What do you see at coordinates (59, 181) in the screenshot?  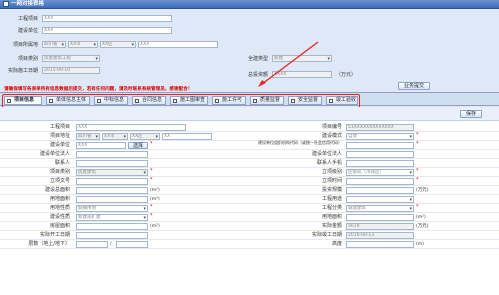 I see `field-label: 立项文号` at bounding box center [59, 181].